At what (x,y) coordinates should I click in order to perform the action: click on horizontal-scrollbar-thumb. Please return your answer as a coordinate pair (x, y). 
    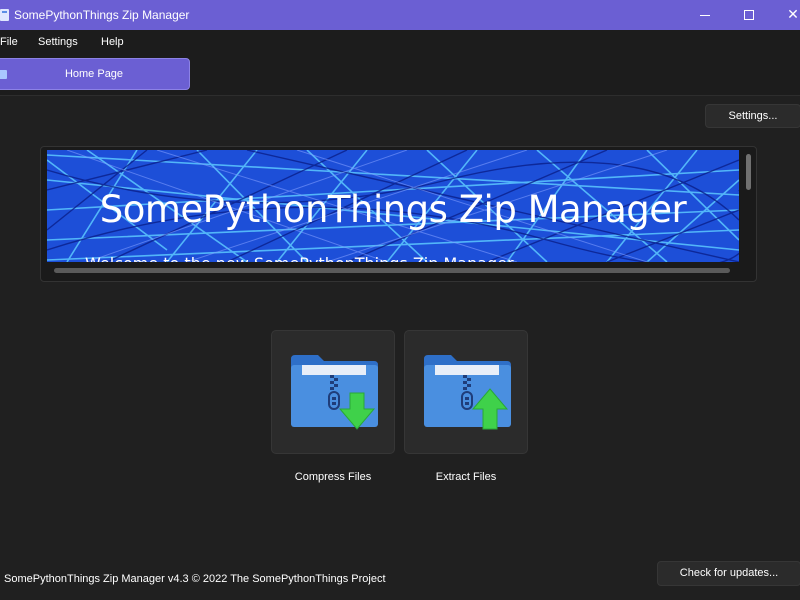
    Looking at the image, I should click on (392, 270).